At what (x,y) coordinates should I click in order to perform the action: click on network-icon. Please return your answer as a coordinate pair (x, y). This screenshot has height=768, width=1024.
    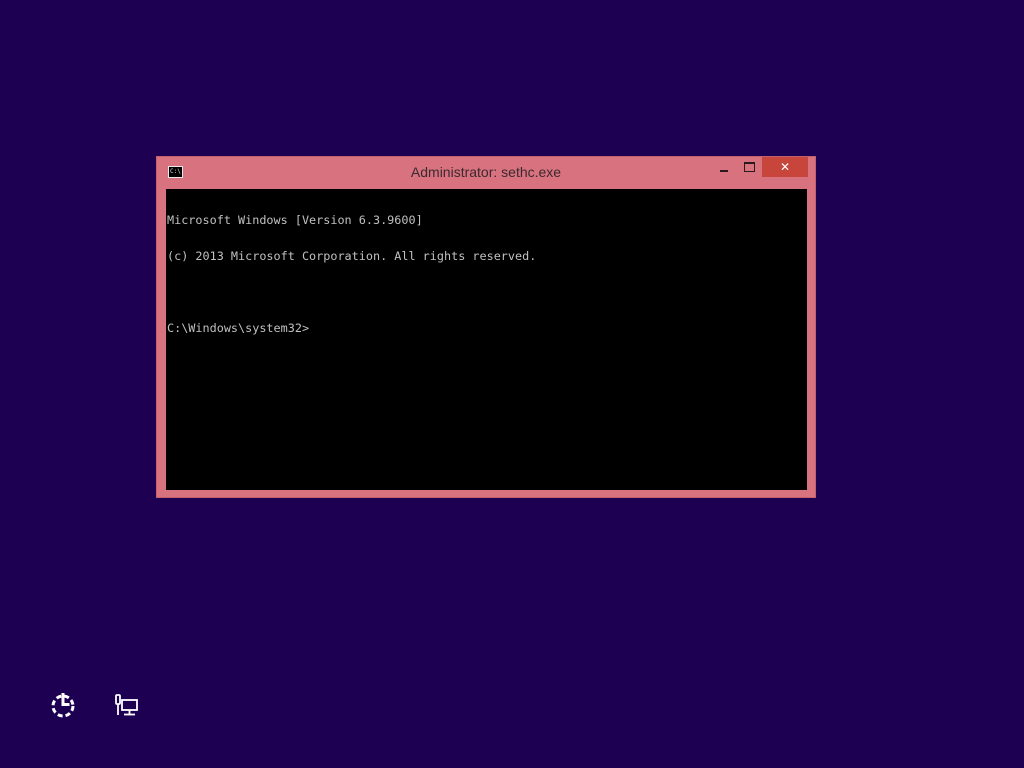
    Looking at the image, I should click on (127, 706).